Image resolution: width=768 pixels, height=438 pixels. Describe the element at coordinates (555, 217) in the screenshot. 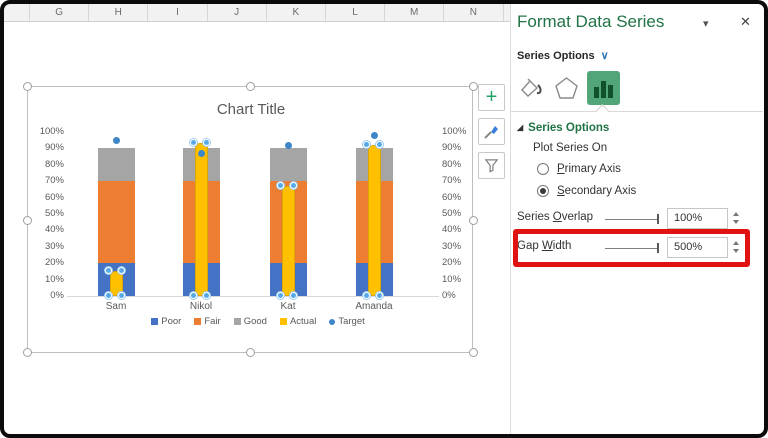

I see `series-overlap-label: Series Overlap` at that location.